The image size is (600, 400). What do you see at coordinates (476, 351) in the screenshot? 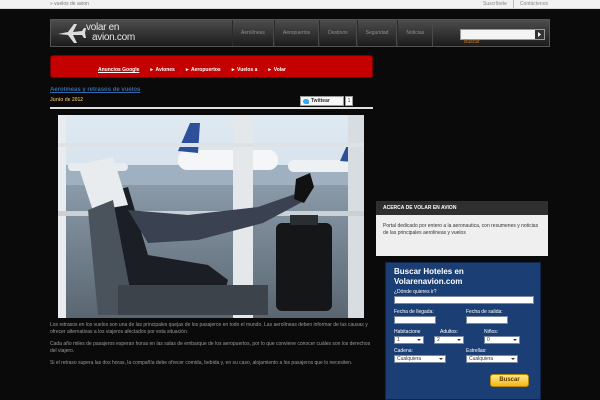
I see `stars-label: Estrellas:` at bounding box center [476, 351].